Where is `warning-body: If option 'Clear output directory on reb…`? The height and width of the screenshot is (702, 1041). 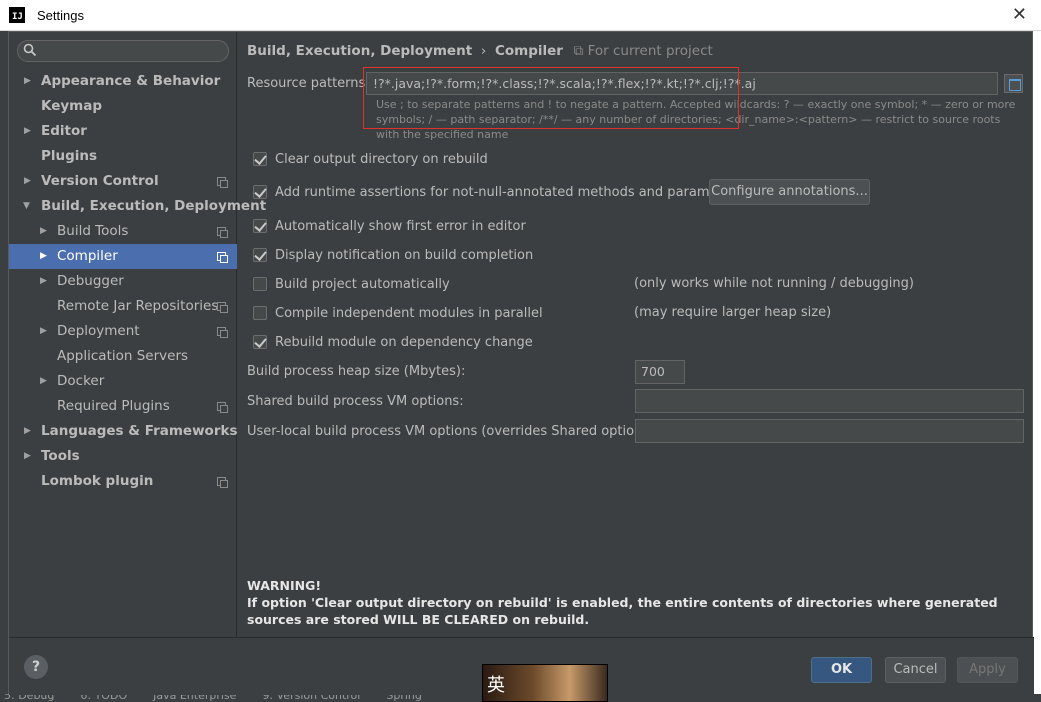
warning-body: If option 'Clear output directory on reb… is located at coordinates (622, 611).